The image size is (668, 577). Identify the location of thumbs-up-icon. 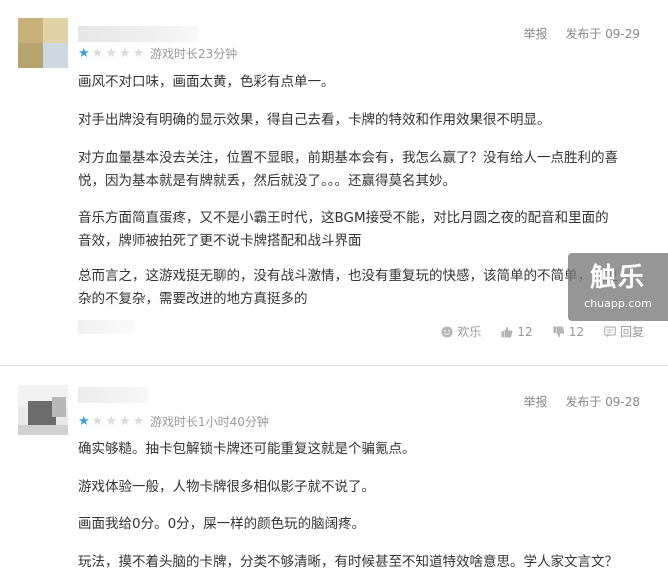
(507, 332).